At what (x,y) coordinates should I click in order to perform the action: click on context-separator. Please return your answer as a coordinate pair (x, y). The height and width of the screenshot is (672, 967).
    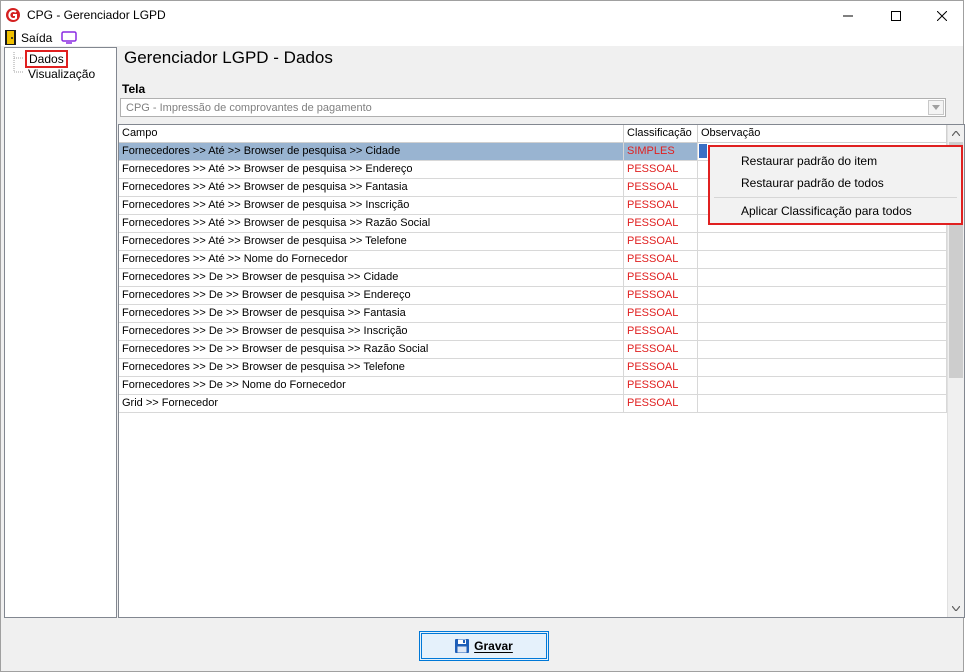
    Looking at the image, I should click on (835, 197).